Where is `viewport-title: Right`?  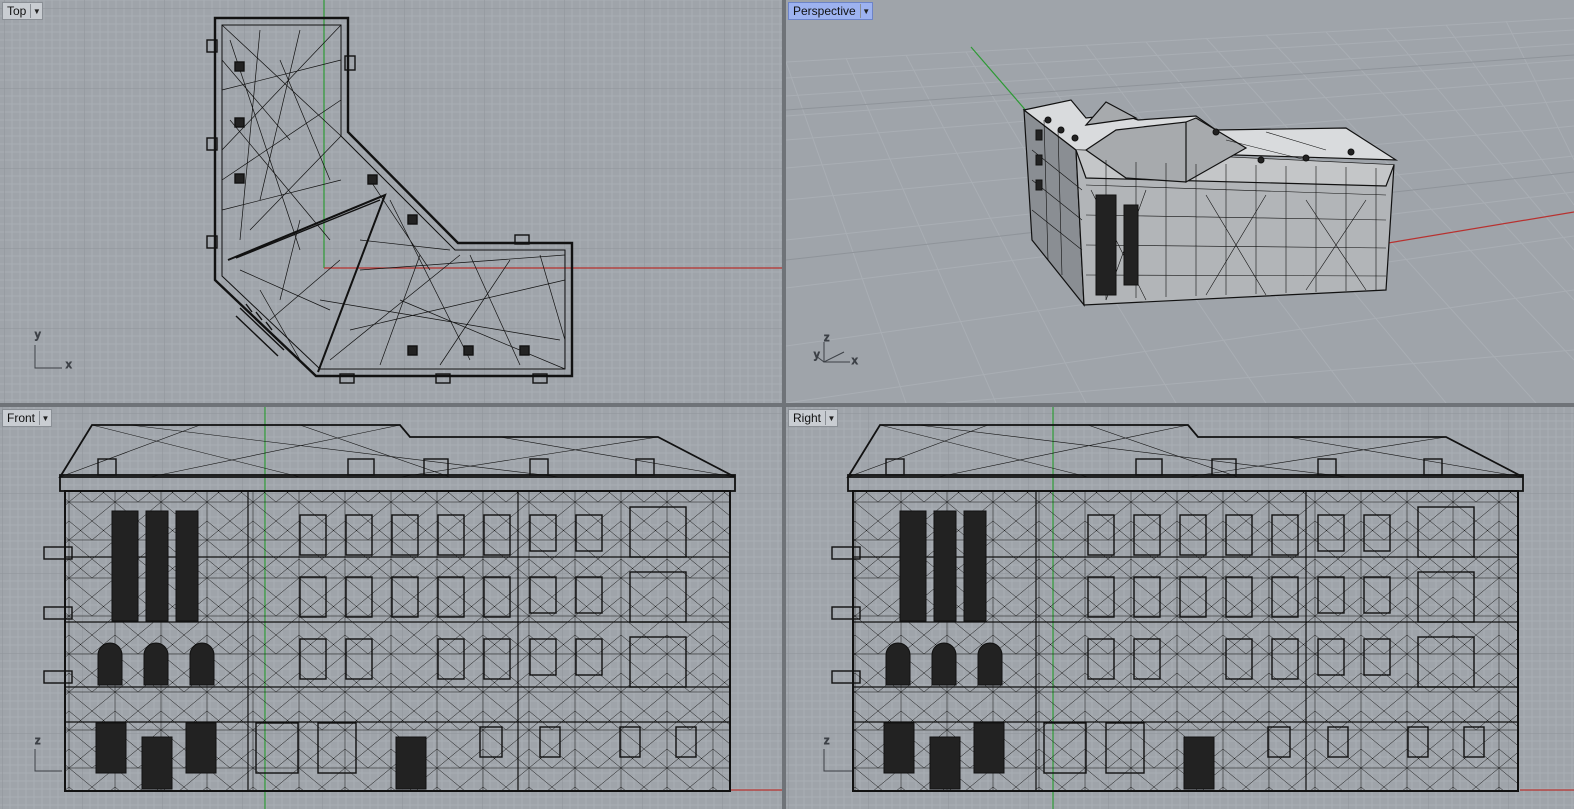
viewport-title: Right is located at coordinates (807, 418).